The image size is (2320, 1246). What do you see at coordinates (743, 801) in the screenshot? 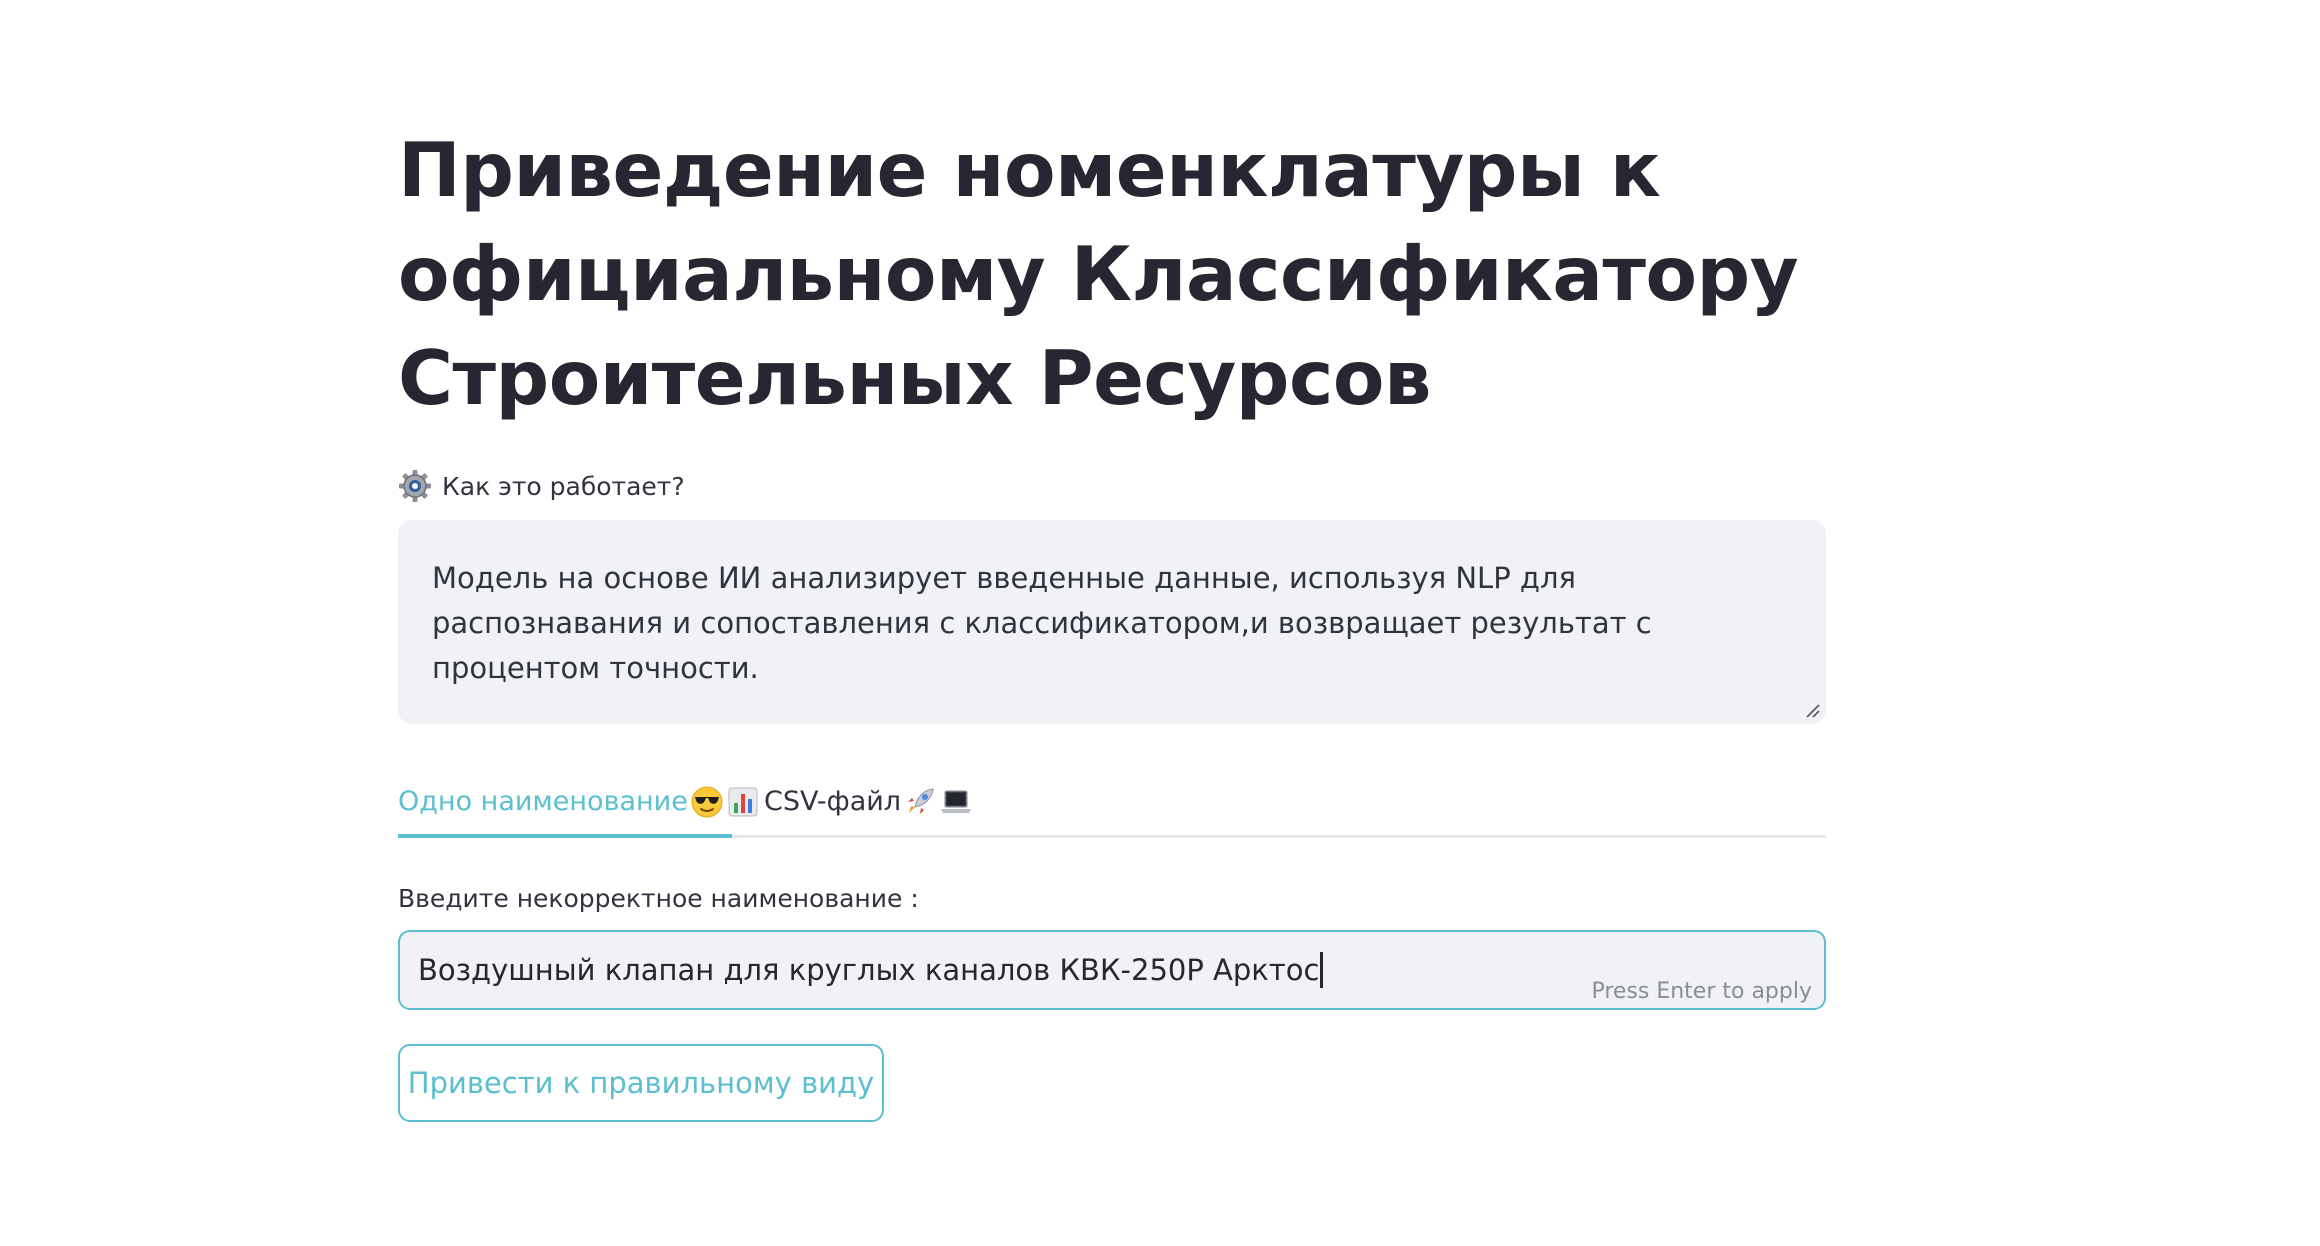
I see `bar-chart-emoji-icon` at bounding box center [743, 801].